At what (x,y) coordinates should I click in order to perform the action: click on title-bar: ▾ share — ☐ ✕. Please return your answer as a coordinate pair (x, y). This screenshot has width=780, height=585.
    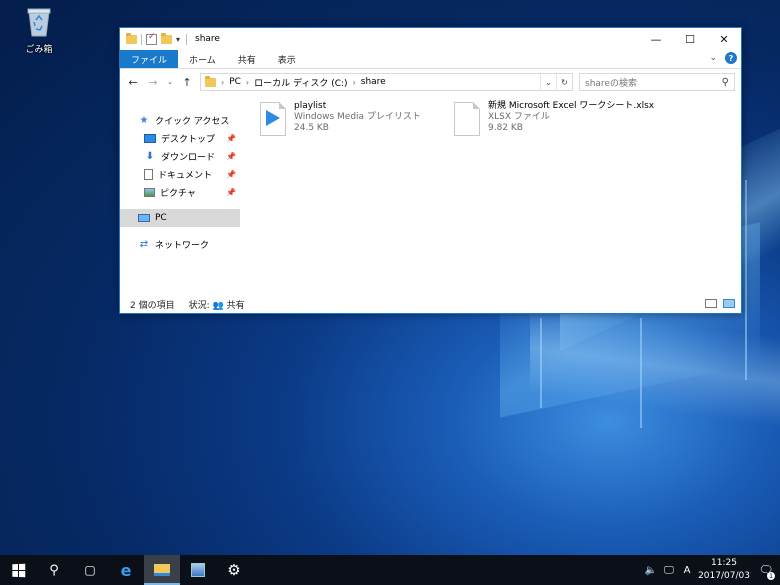
    Looking at the image, I should click on (430, 39).